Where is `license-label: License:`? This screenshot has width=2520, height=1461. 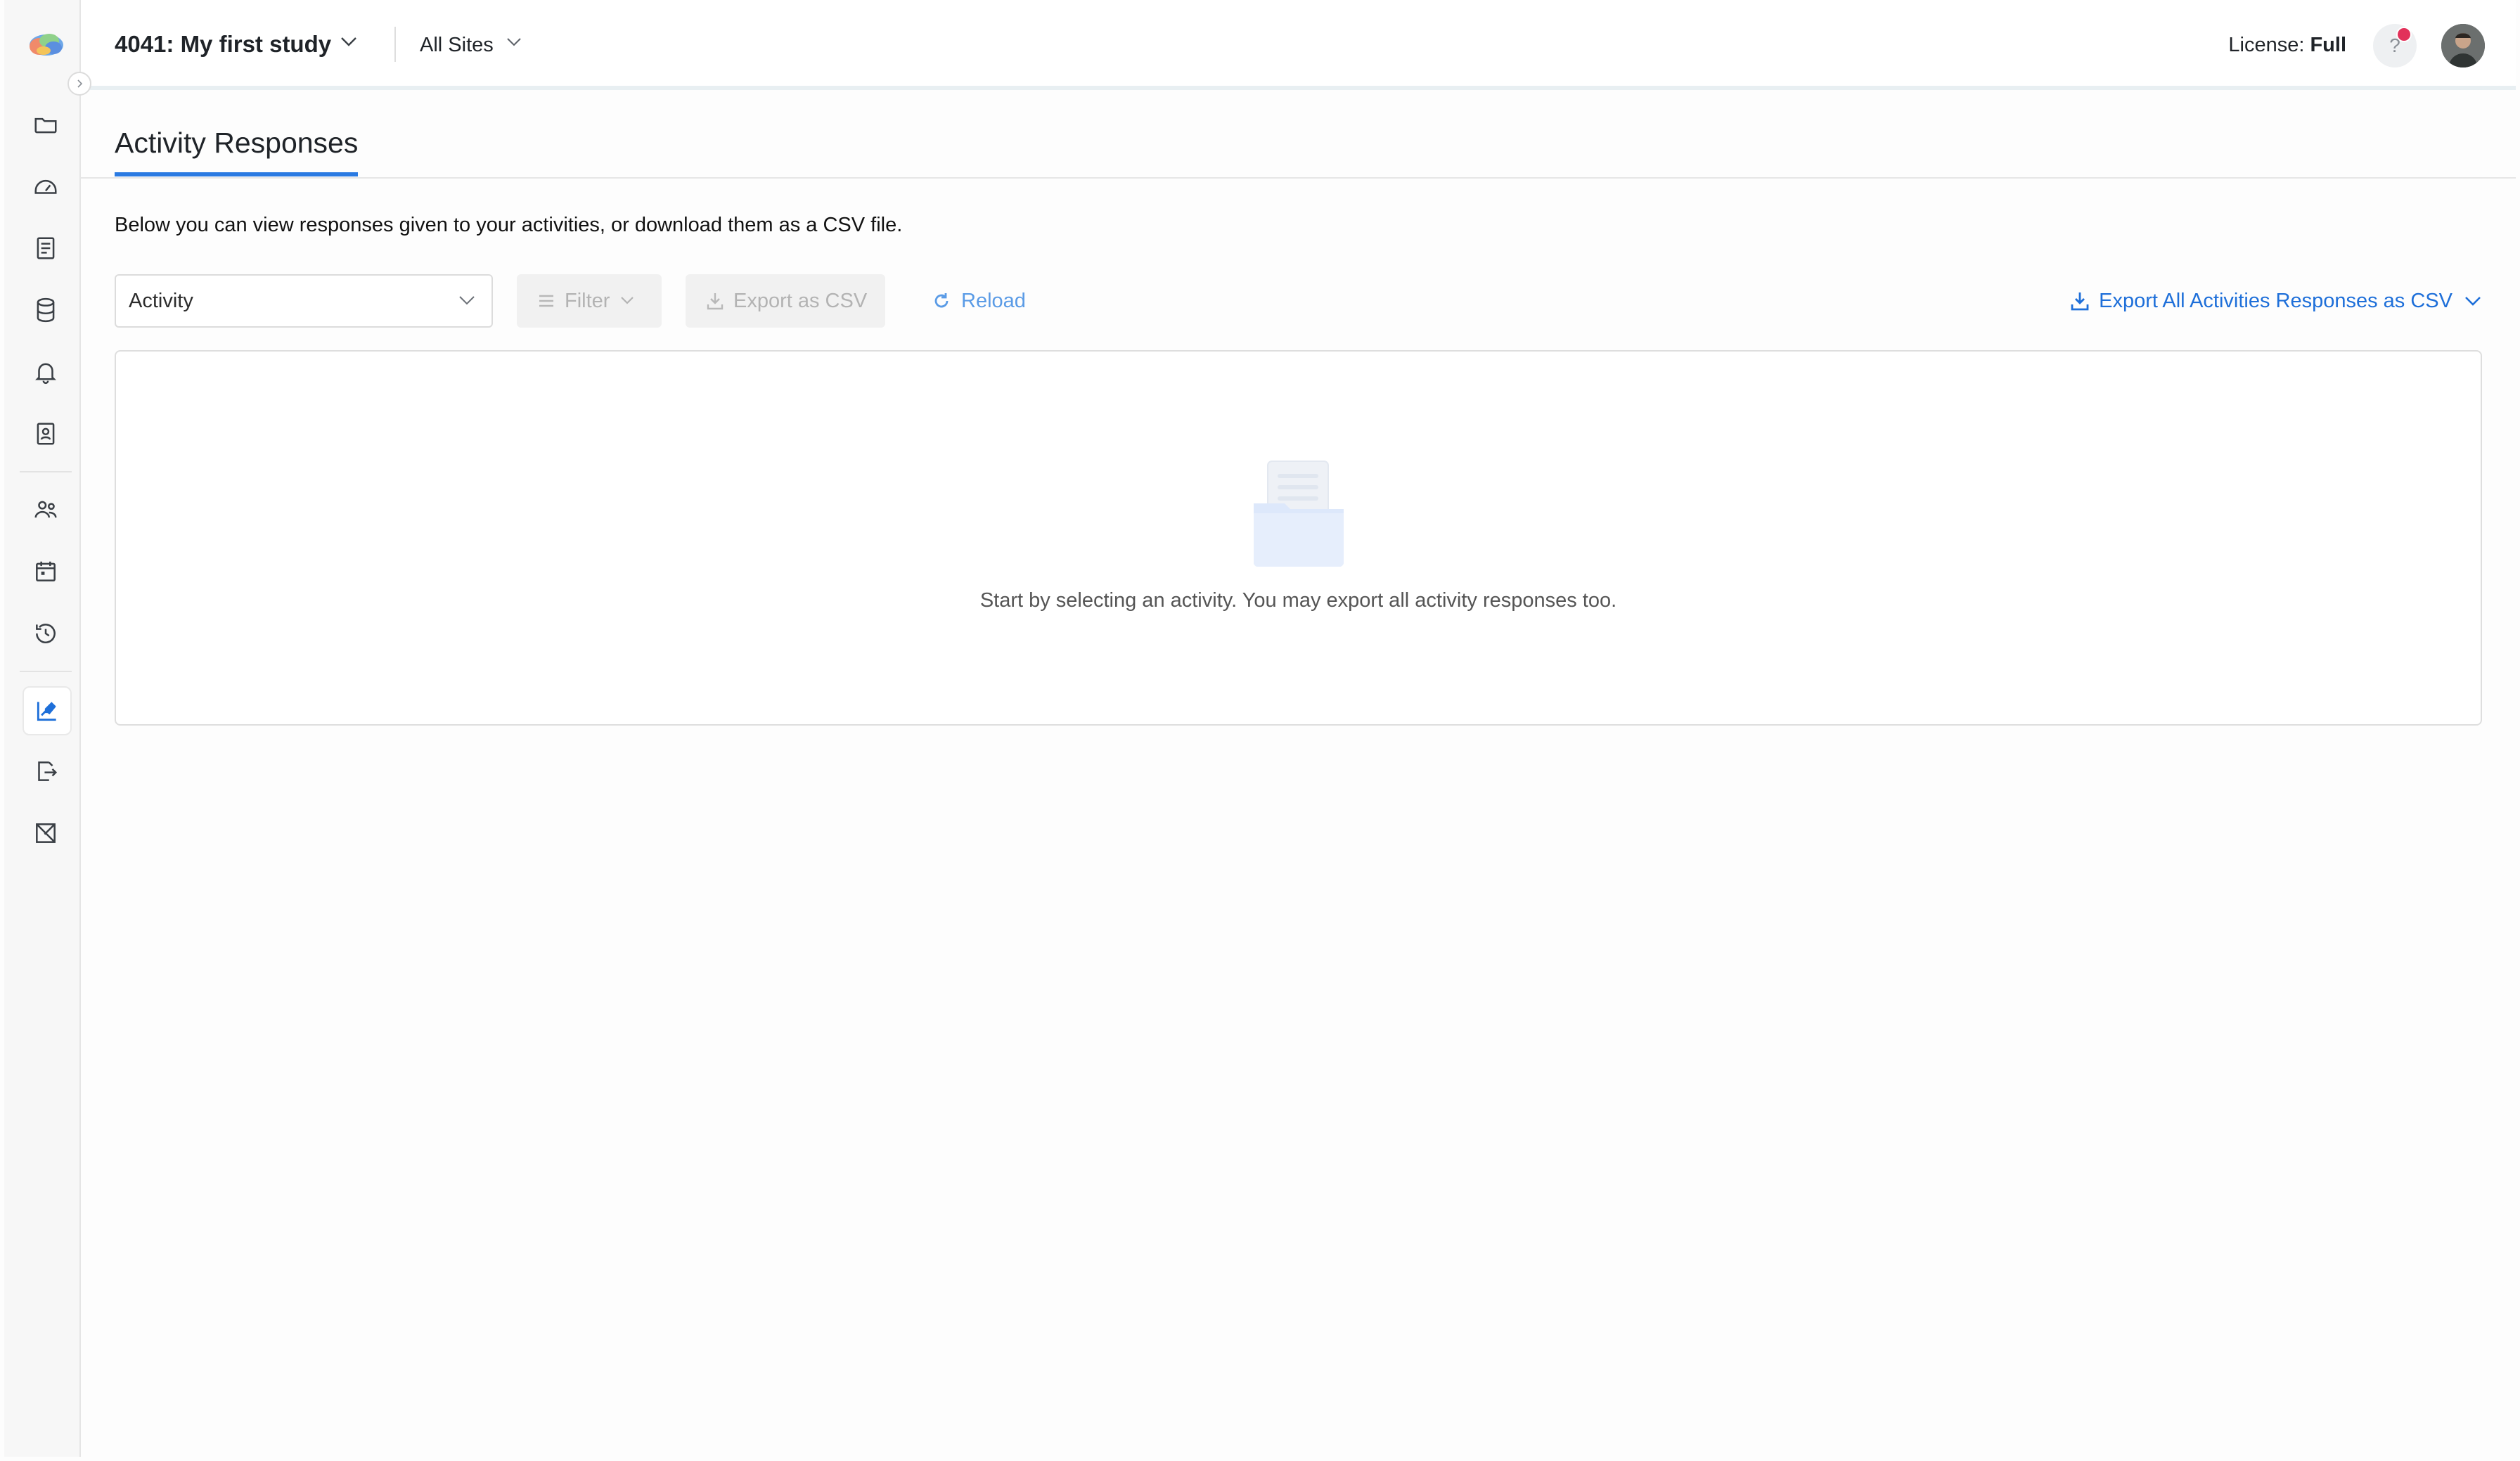
license-label: License: is located at coordinates (2266, 45).